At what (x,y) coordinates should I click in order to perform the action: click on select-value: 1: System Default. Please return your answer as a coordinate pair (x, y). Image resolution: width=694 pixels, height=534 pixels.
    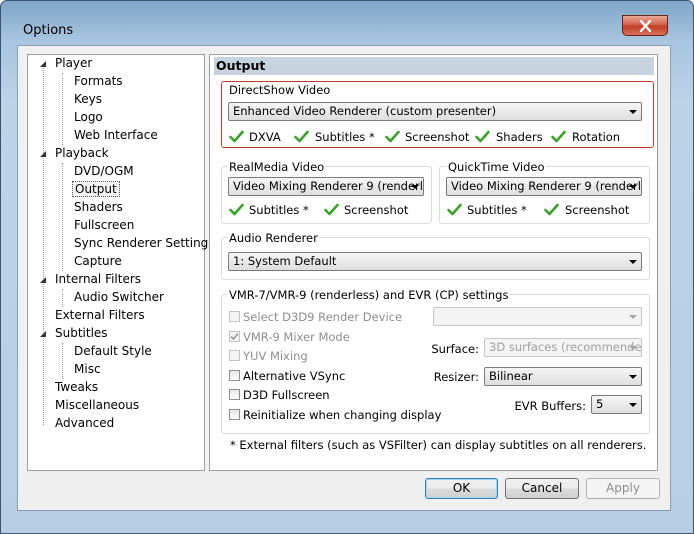
    Looking at the image, I should click on (285, 261).